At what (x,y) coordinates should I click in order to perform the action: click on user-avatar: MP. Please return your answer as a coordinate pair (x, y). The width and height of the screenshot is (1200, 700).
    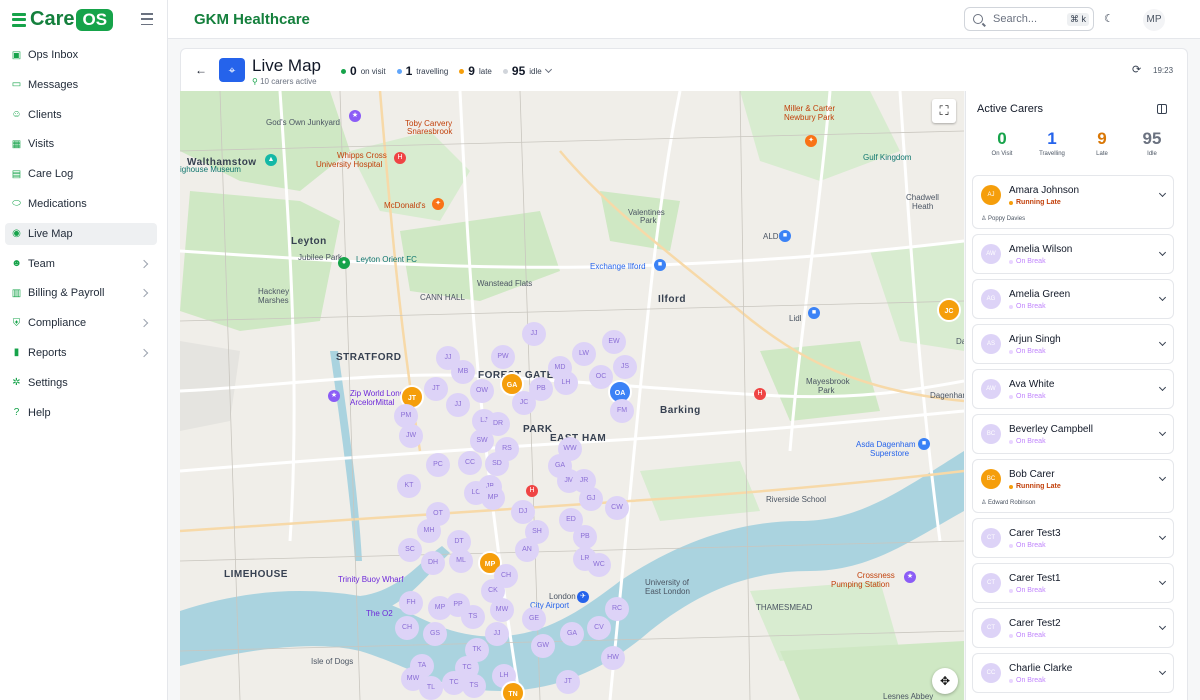
    Looking at the image, I should click on (1154, 20).